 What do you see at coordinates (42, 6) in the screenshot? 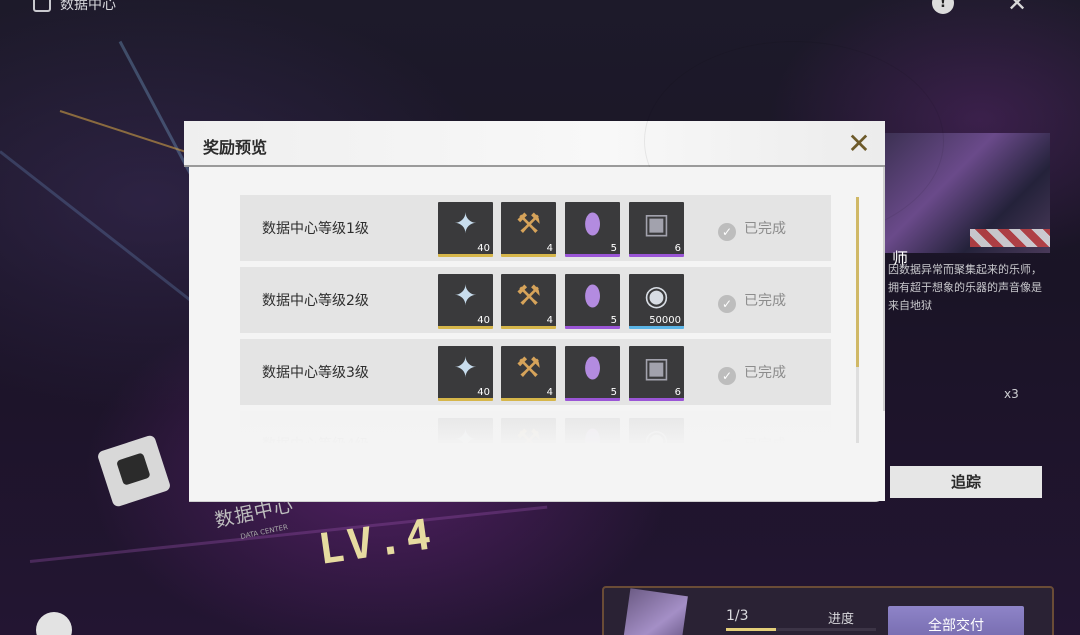
I see `data-center-icon` at bounding box center [42, 6].